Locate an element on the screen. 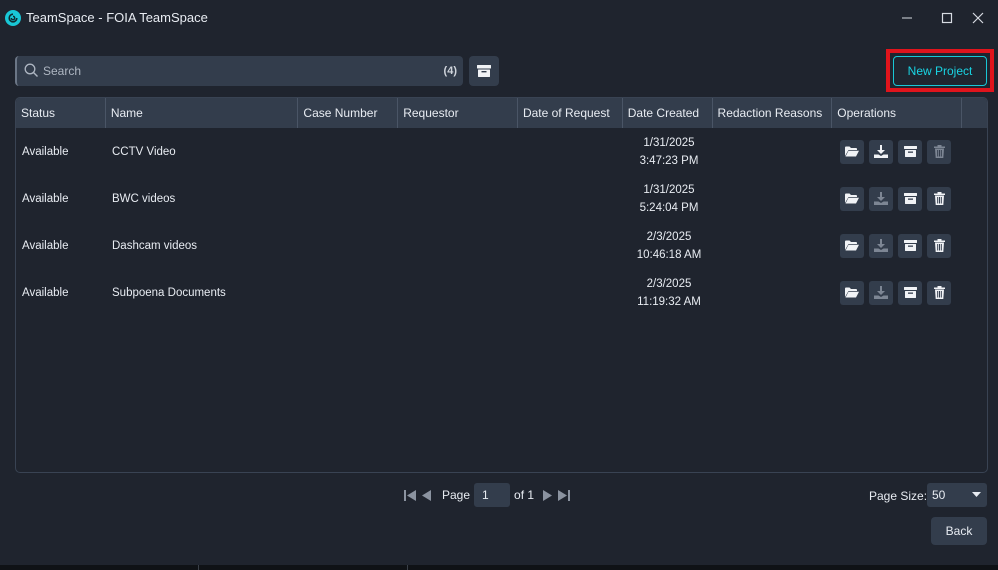 This screenshot has width=998, height=570. page-size-value: 50 is located at coordinates (939, 495).